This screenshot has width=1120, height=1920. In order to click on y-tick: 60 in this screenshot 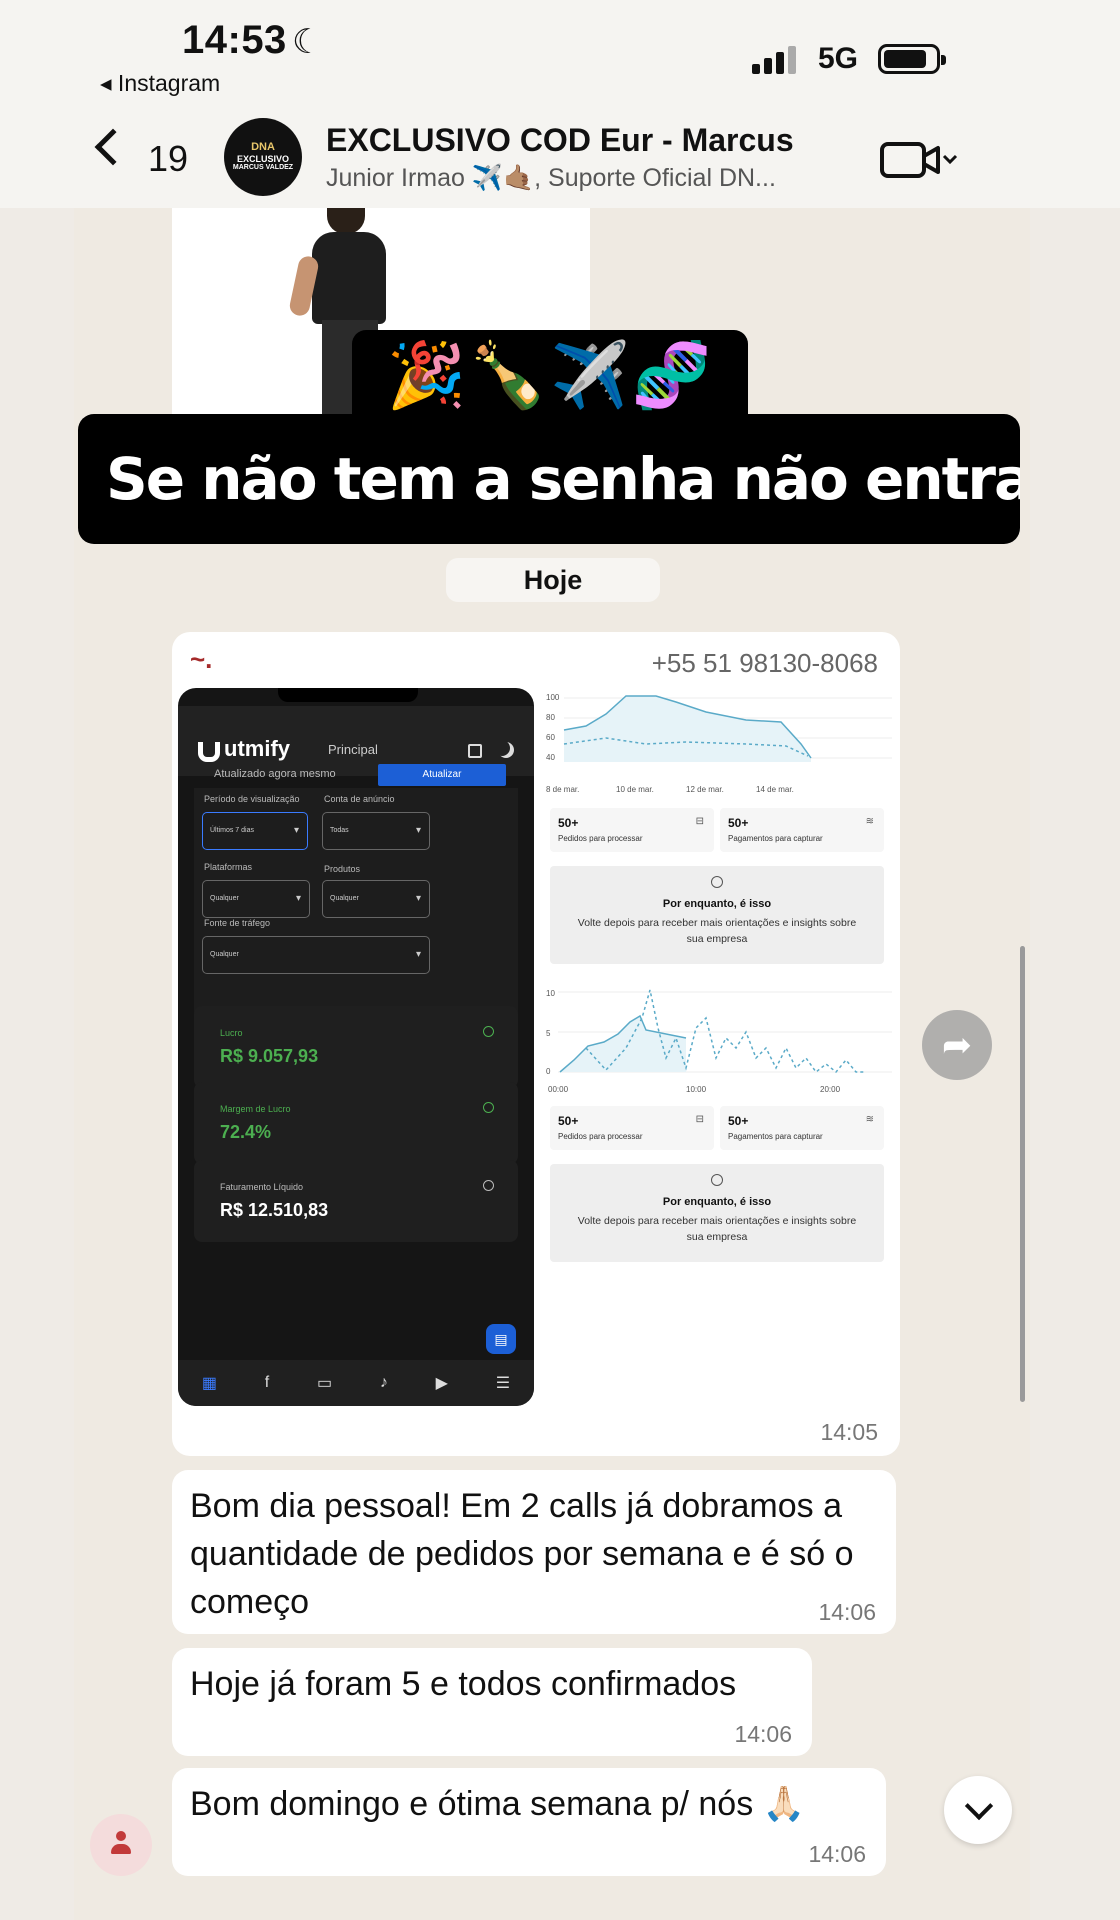, I will do `click(550, 737)`.